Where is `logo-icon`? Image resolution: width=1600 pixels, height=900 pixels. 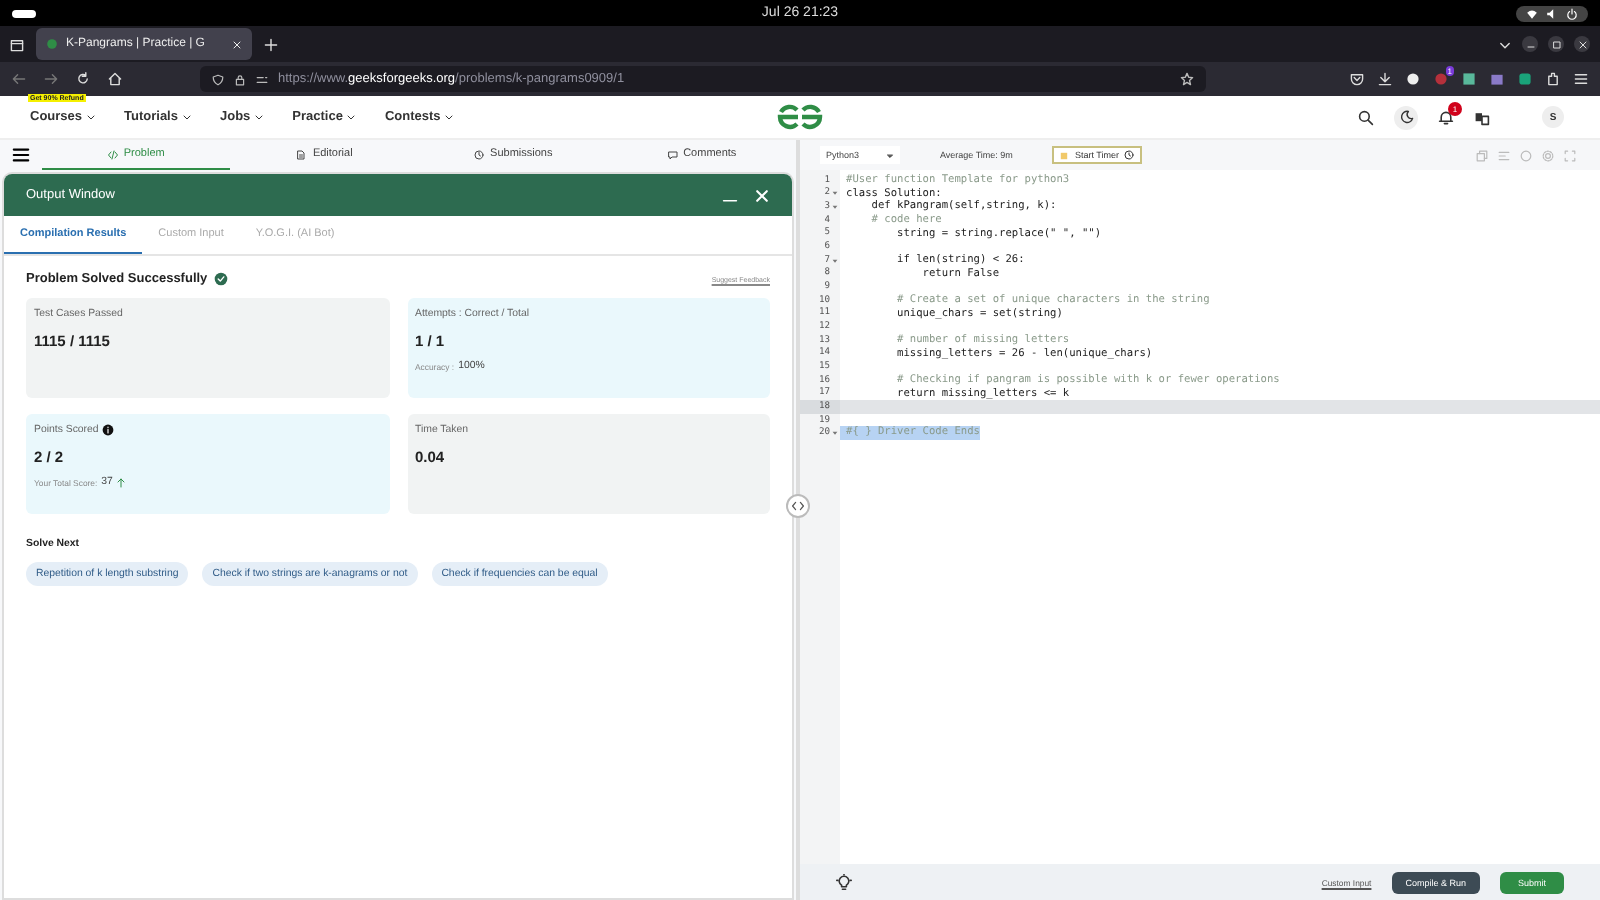
logo-icon is located at coordinates (800, 117).